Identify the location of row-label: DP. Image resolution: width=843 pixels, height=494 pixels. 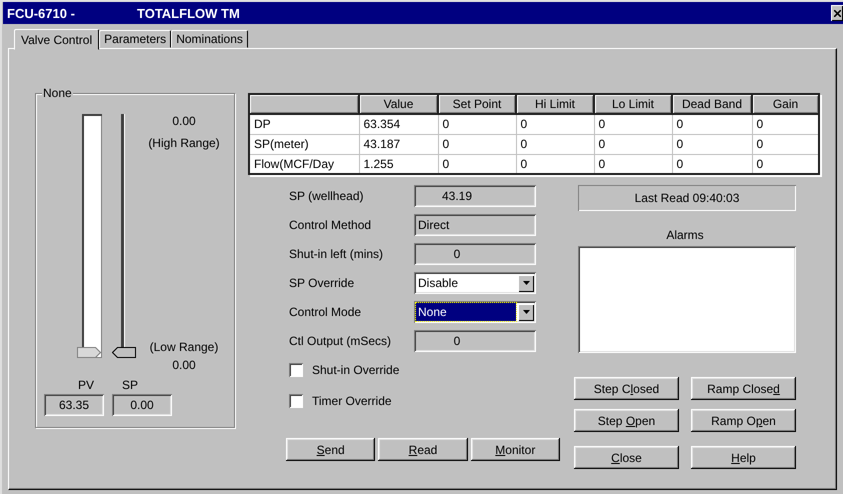
(304, 124).